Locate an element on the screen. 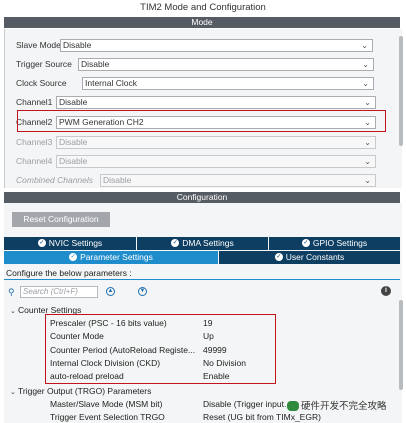 The height and width of the screenshot is (423, 406). counter-settings-highlight is located at coordinates (160, 349).